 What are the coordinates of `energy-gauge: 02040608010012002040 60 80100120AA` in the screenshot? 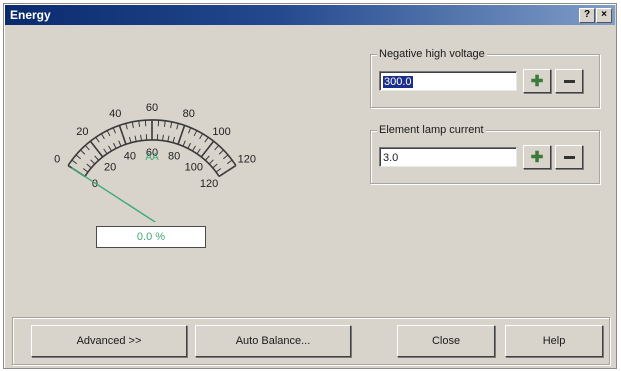 It's located at (155, 162).